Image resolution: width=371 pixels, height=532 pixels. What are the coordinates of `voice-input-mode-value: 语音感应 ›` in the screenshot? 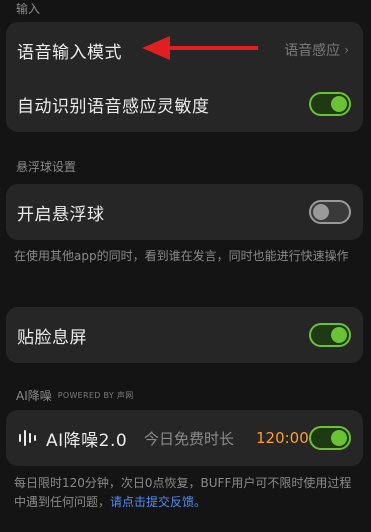 It's located at (316, 50).